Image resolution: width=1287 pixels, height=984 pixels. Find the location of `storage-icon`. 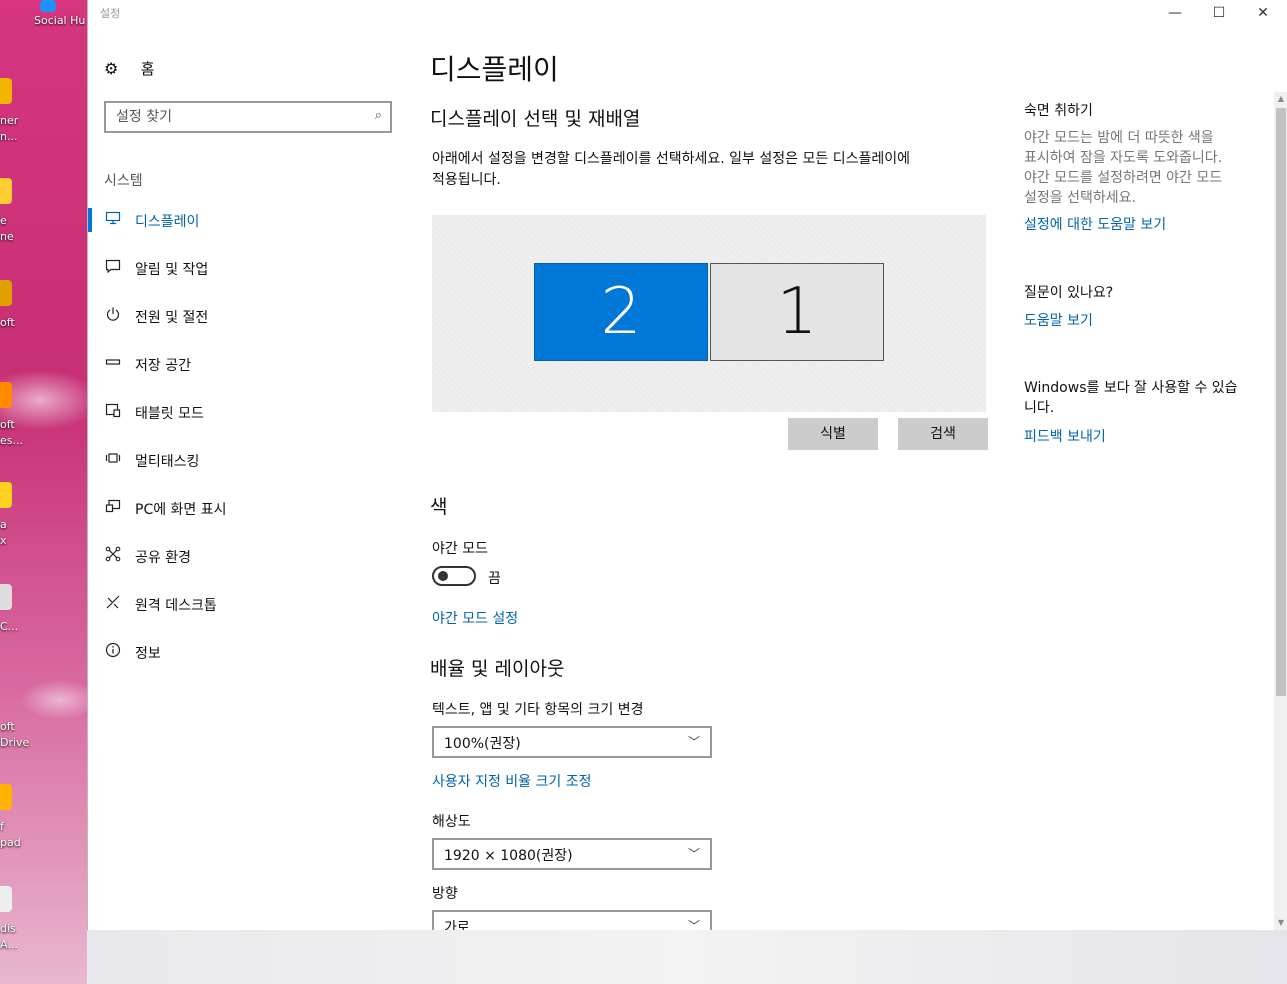

storage-icon is located at coordinates (113, 363).